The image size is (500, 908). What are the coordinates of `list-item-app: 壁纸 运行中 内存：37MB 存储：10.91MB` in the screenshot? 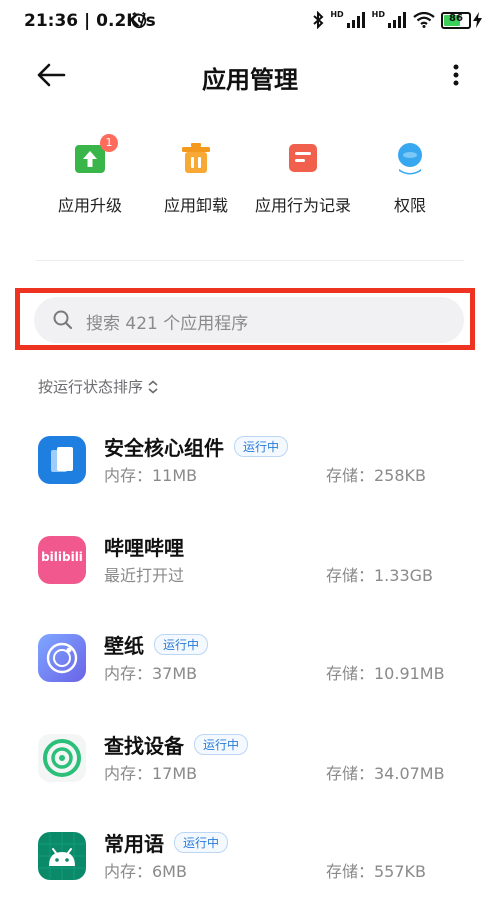 It's located at (250, 670).